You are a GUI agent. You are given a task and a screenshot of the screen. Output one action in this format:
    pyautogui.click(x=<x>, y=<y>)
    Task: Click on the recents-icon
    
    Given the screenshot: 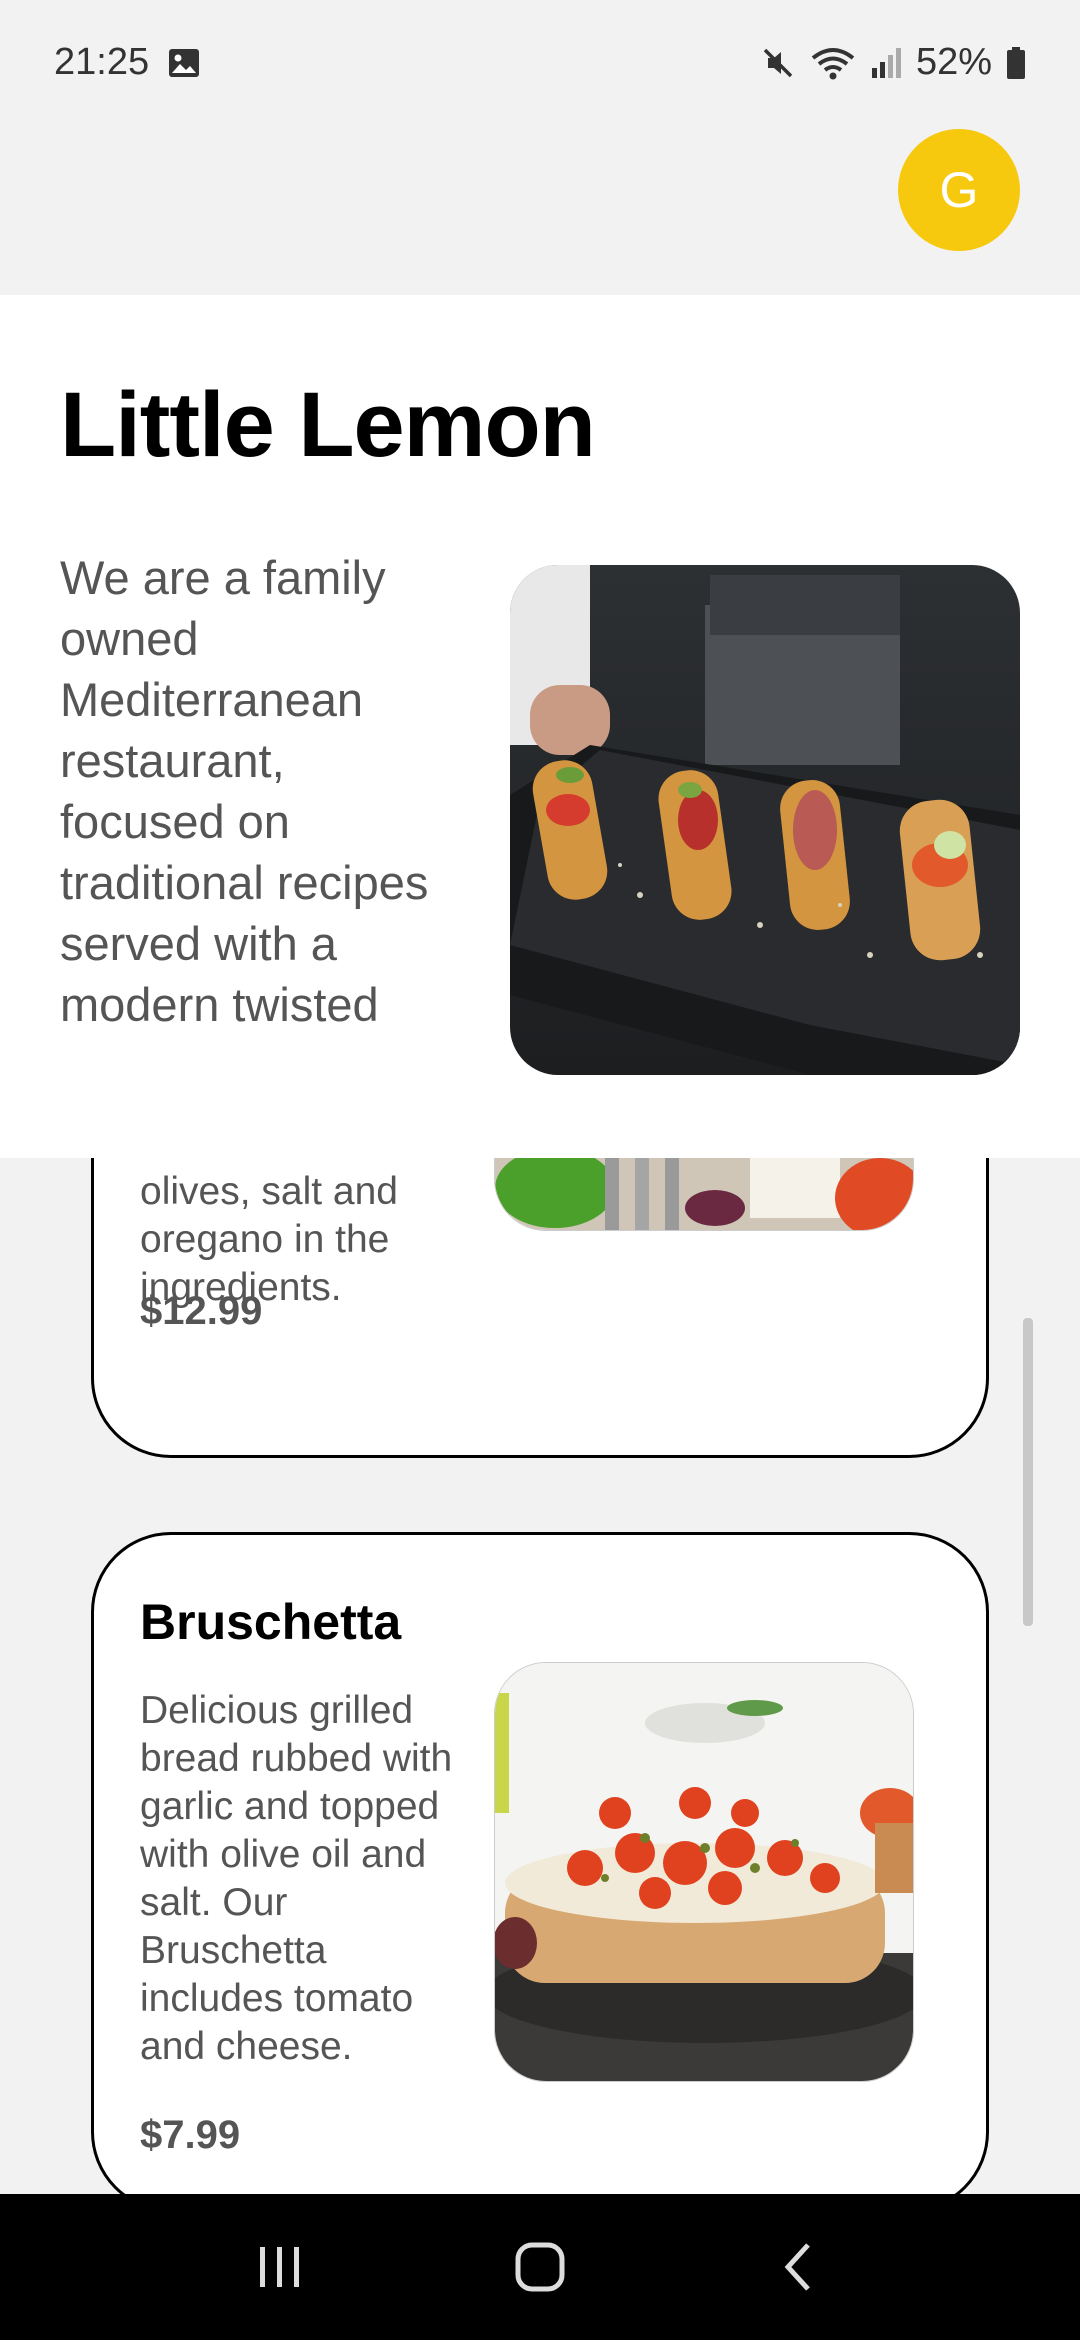 What is the action you would take?
    pyautogui.click(x=280, y=2267)
    